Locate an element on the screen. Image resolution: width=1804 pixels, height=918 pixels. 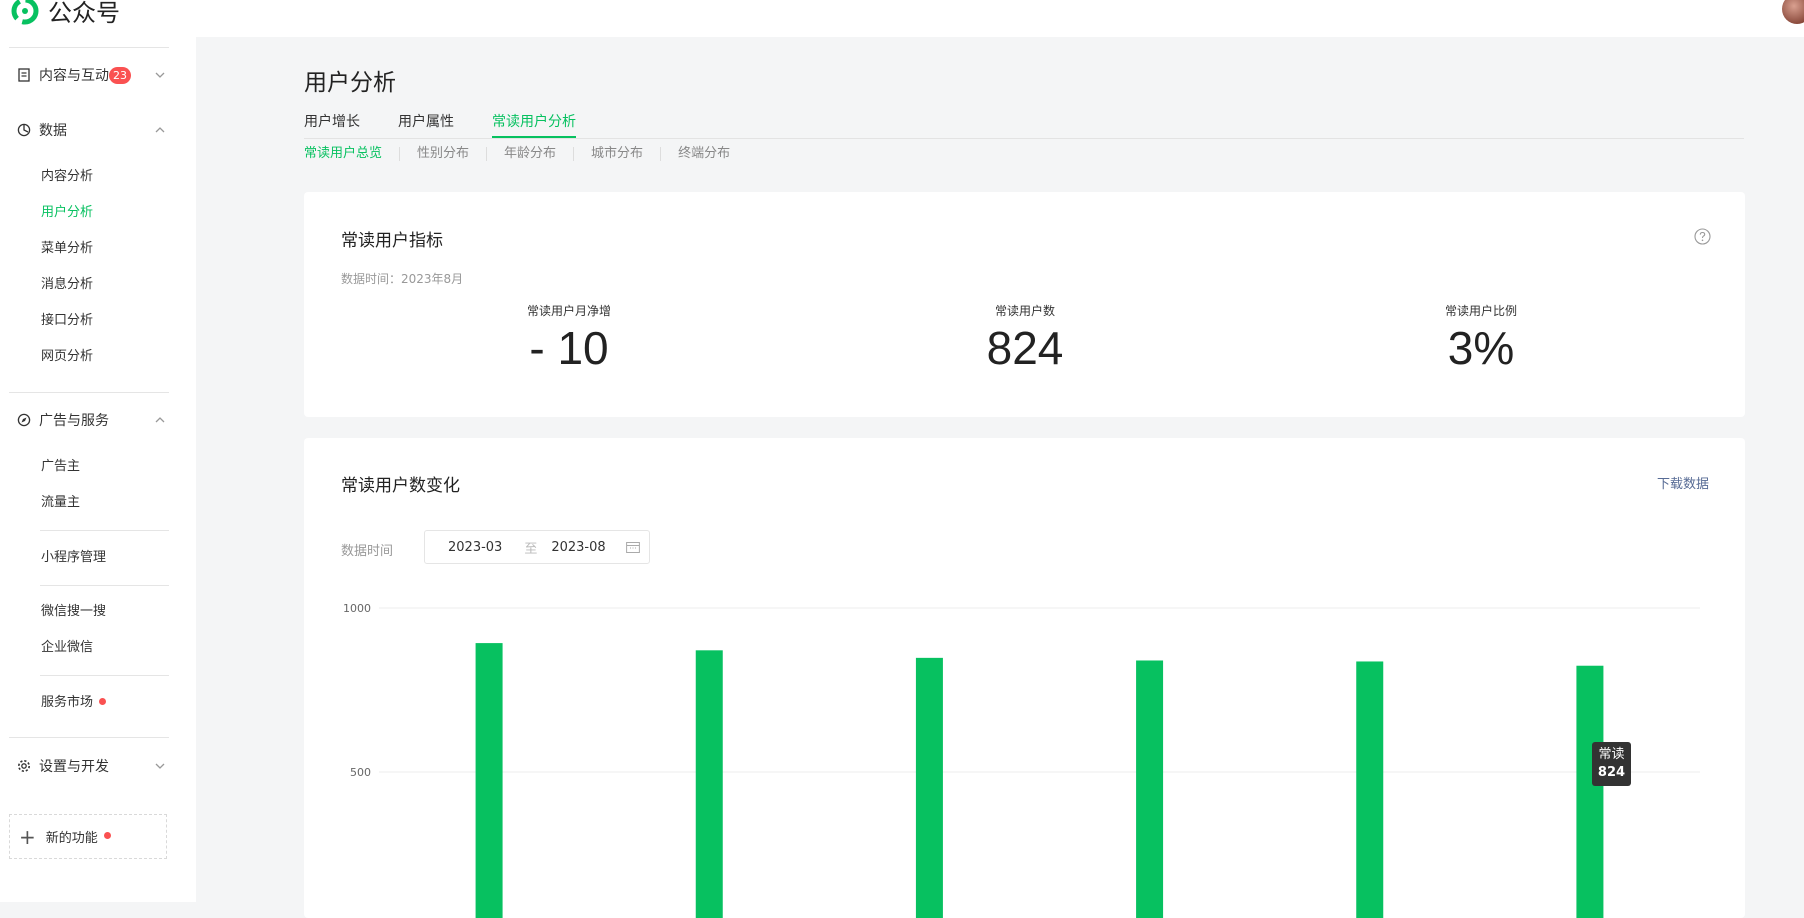
plus-icon: + is located at coordinates (27, 836).